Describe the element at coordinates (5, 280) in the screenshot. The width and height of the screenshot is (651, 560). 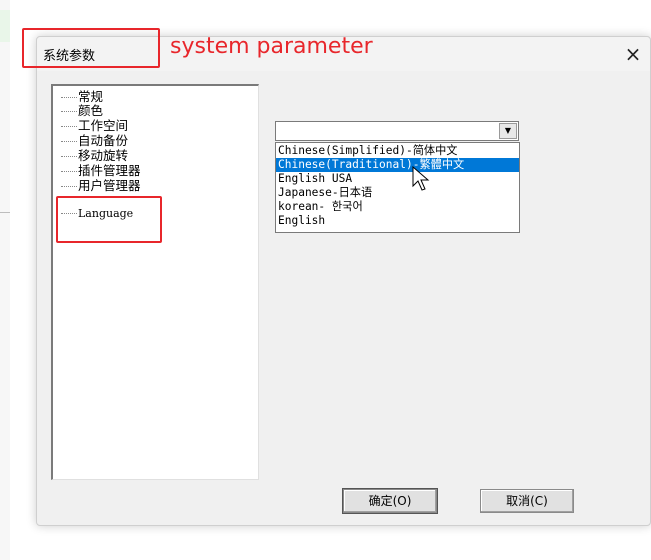
I see `background-window-edge` at that location.